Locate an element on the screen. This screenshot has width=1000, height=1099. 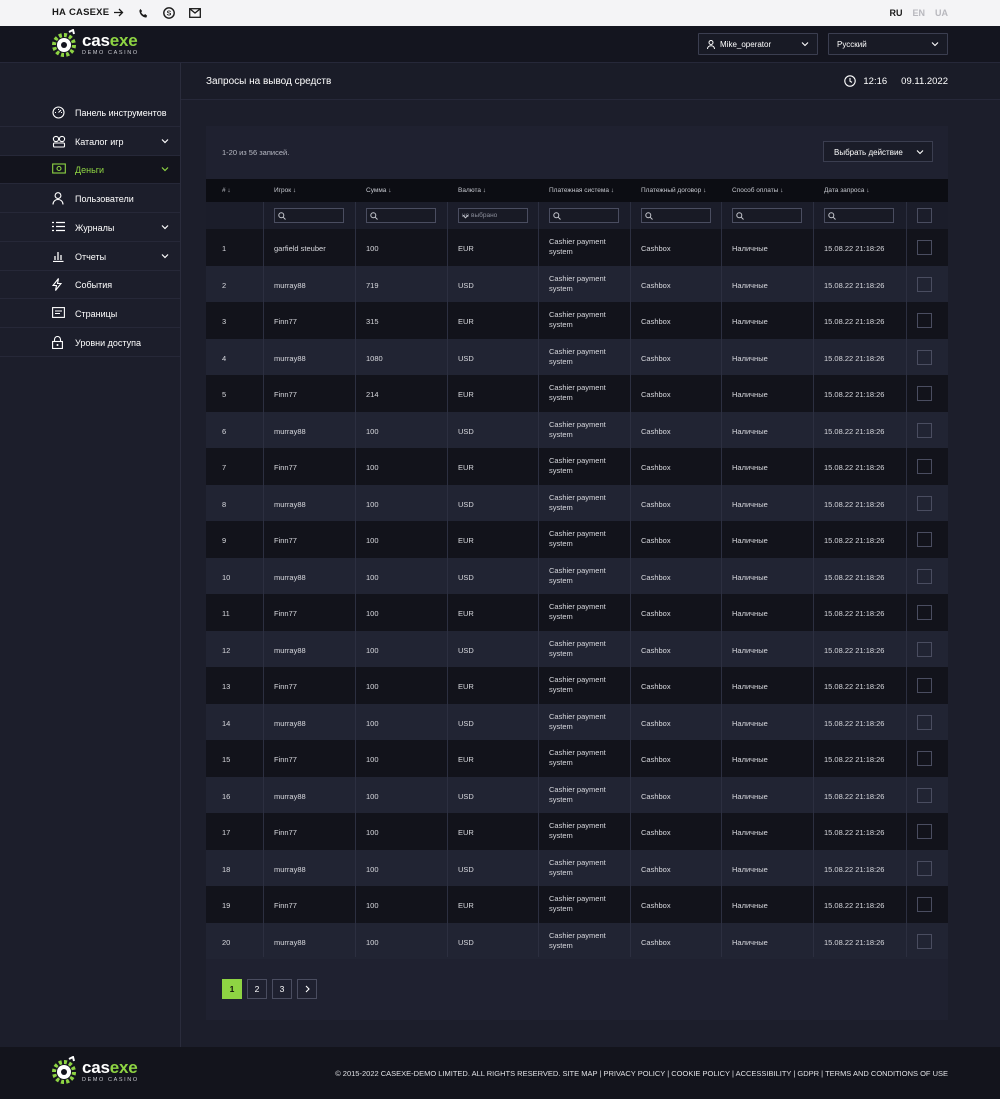
sidebar-item-7: События is located at coordinates (90, 285).